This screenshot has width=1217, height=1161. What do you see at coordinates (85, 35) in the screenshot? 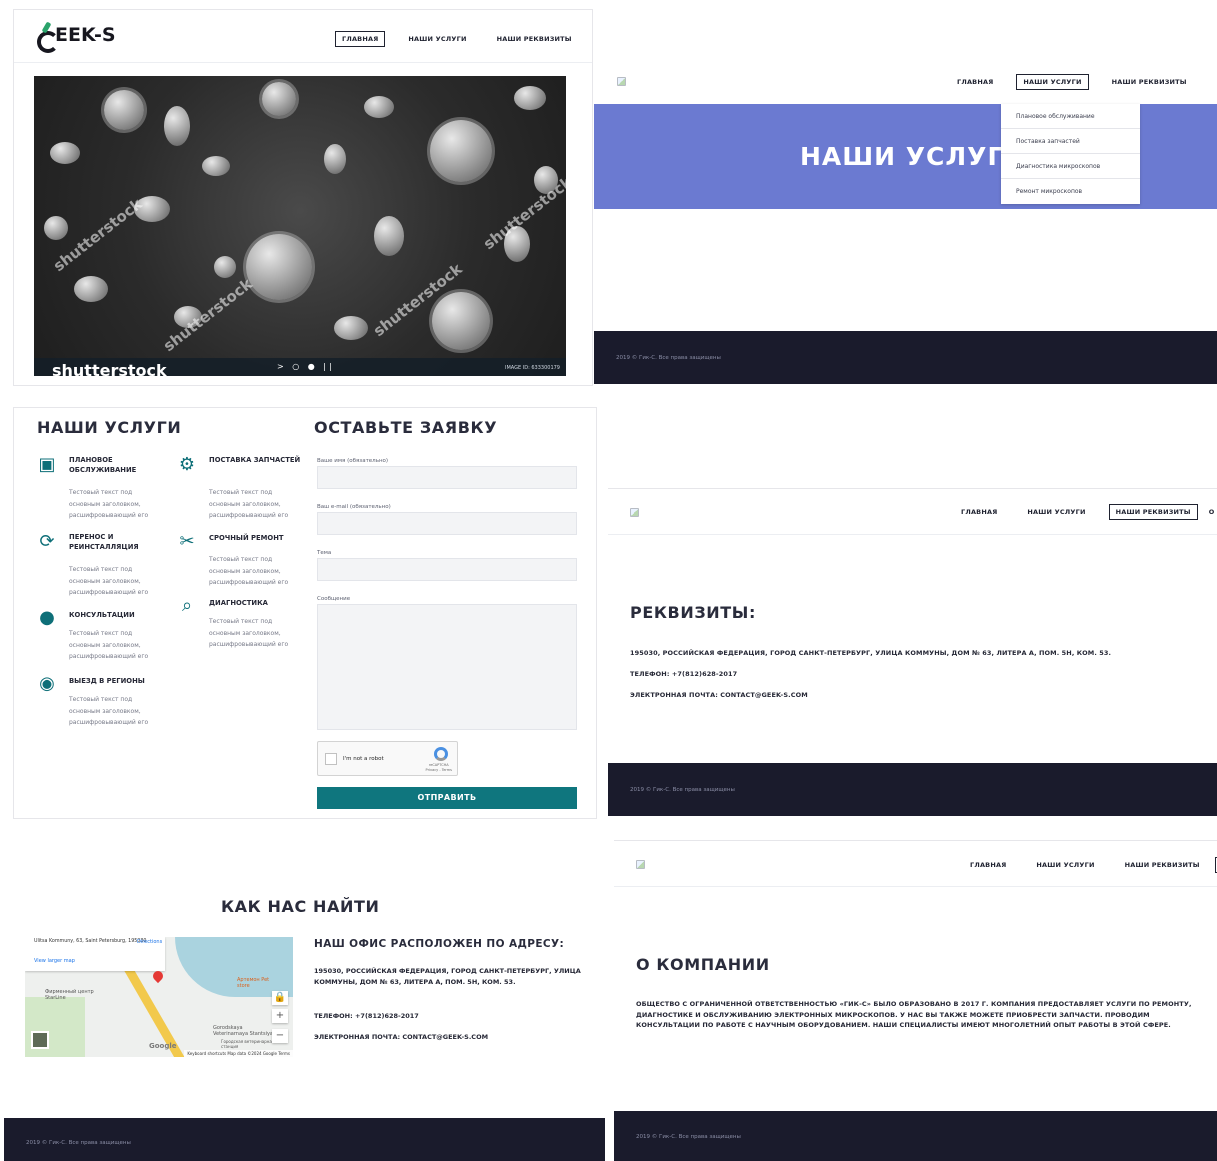
I see `logo-text: EEK-S` at bounding box center [85, 35].